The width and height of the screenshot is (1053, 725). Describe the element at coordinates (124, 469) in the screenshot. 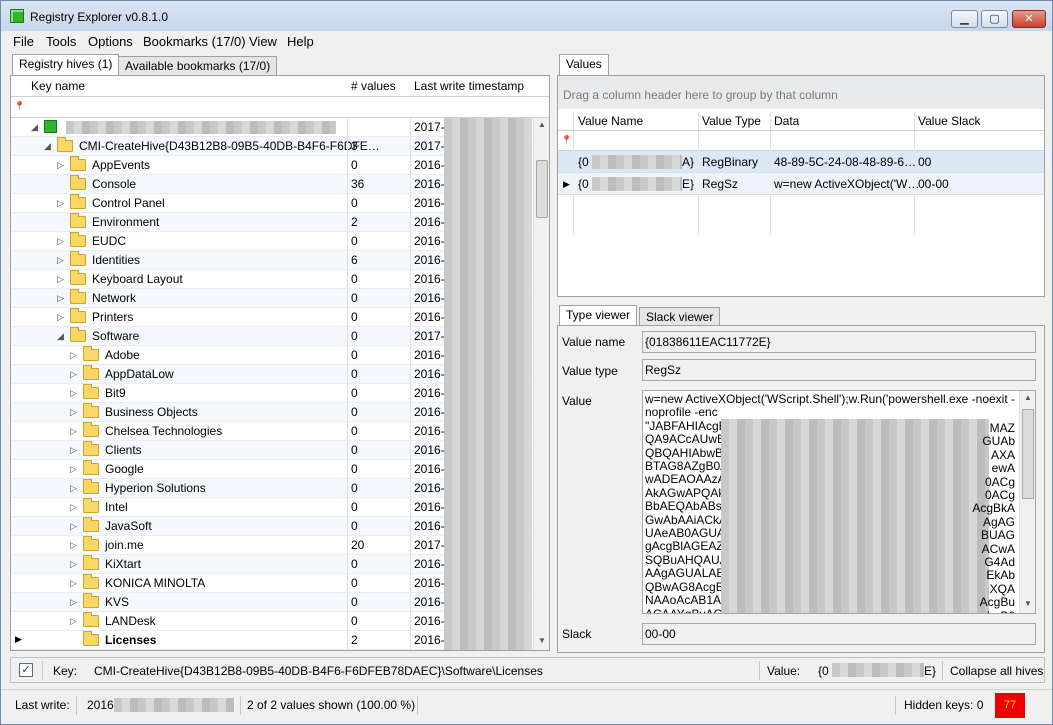

I see `key-name: Google` at that location.